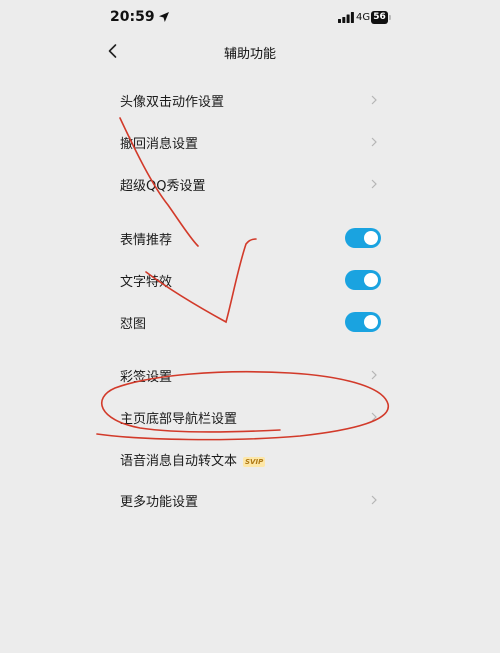 This screenshot has width=500, height=653. What do you see at coordinates (250, 184) in the screenshot?
I see `settings-row-super-qq-show: 超级QQ秀设置` at bounding box center [250, 184].